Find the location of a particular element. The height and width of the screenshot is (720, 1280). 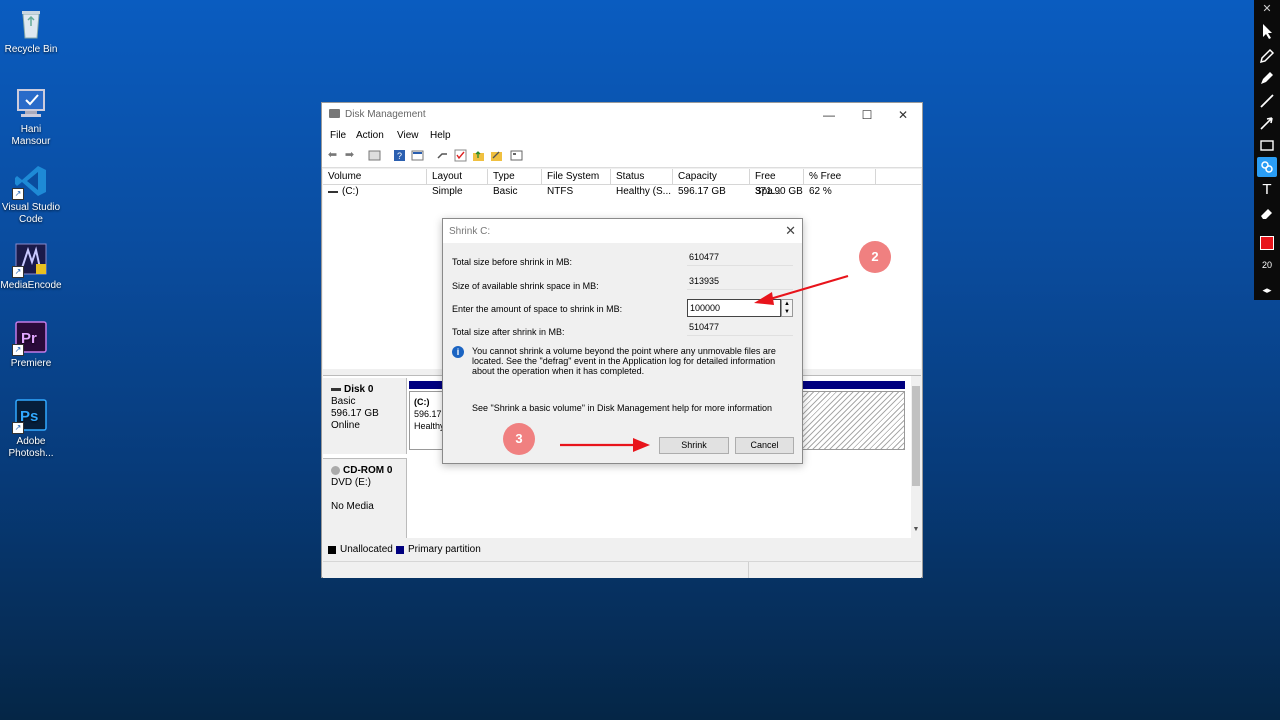

annotation-arrows is located at coordinates (704, 363).